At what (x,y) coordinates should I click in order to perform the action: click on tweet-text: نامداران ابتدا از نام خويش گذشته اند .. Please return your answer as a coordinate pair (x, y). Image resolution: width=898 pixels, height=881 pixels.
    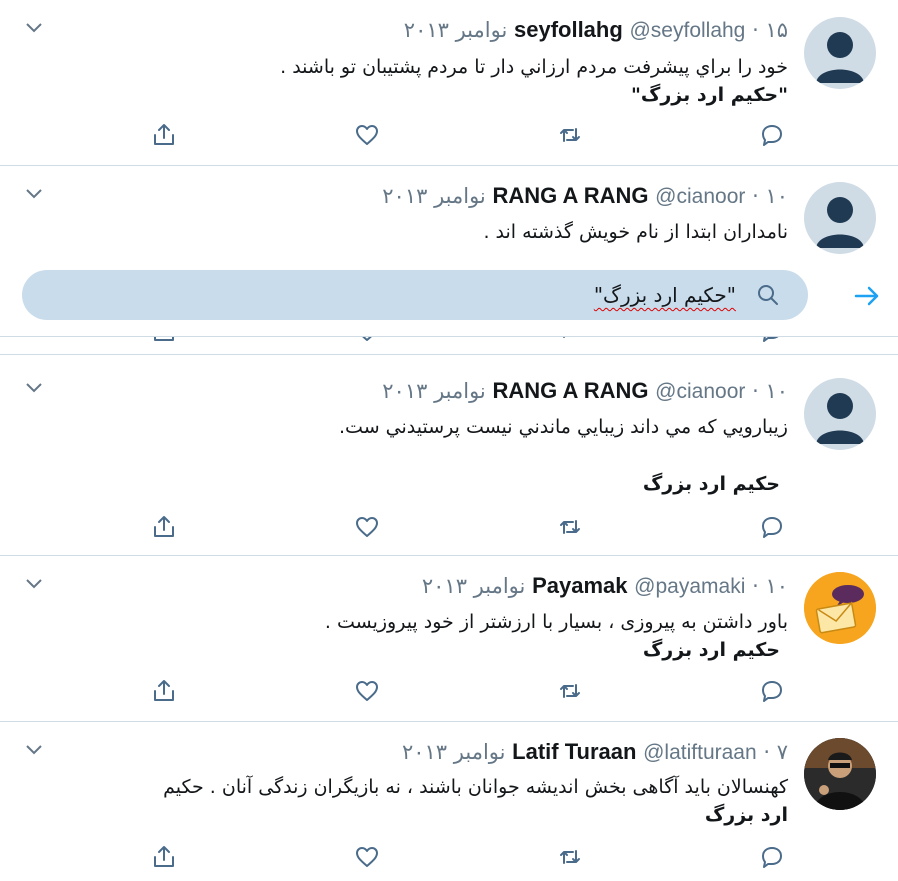
    Looking at the image, I should click on (635, 232).